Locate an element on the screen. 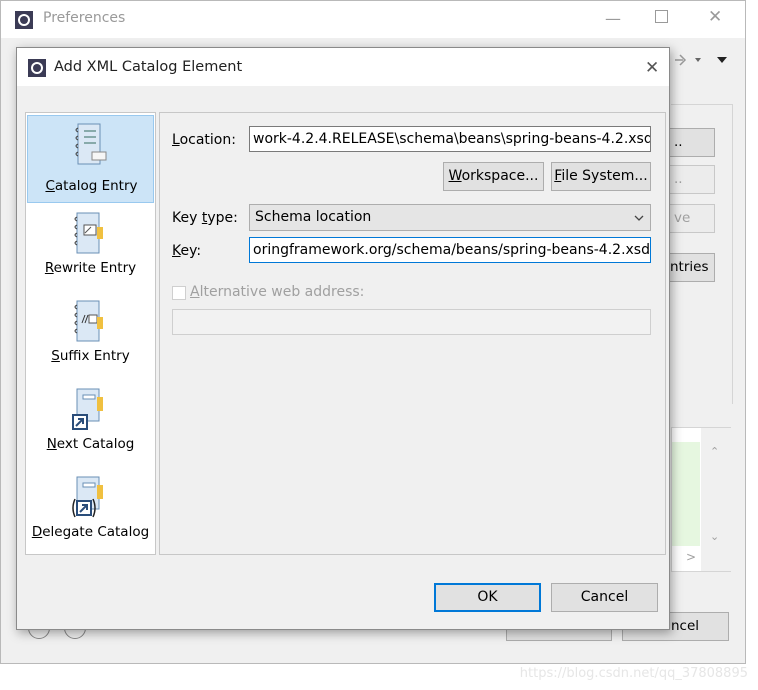 The width and height of the screenshot is (758, 690). dialog-title-bar: Add XML Catalog Element ✕ is located at coordinates (343, 67).